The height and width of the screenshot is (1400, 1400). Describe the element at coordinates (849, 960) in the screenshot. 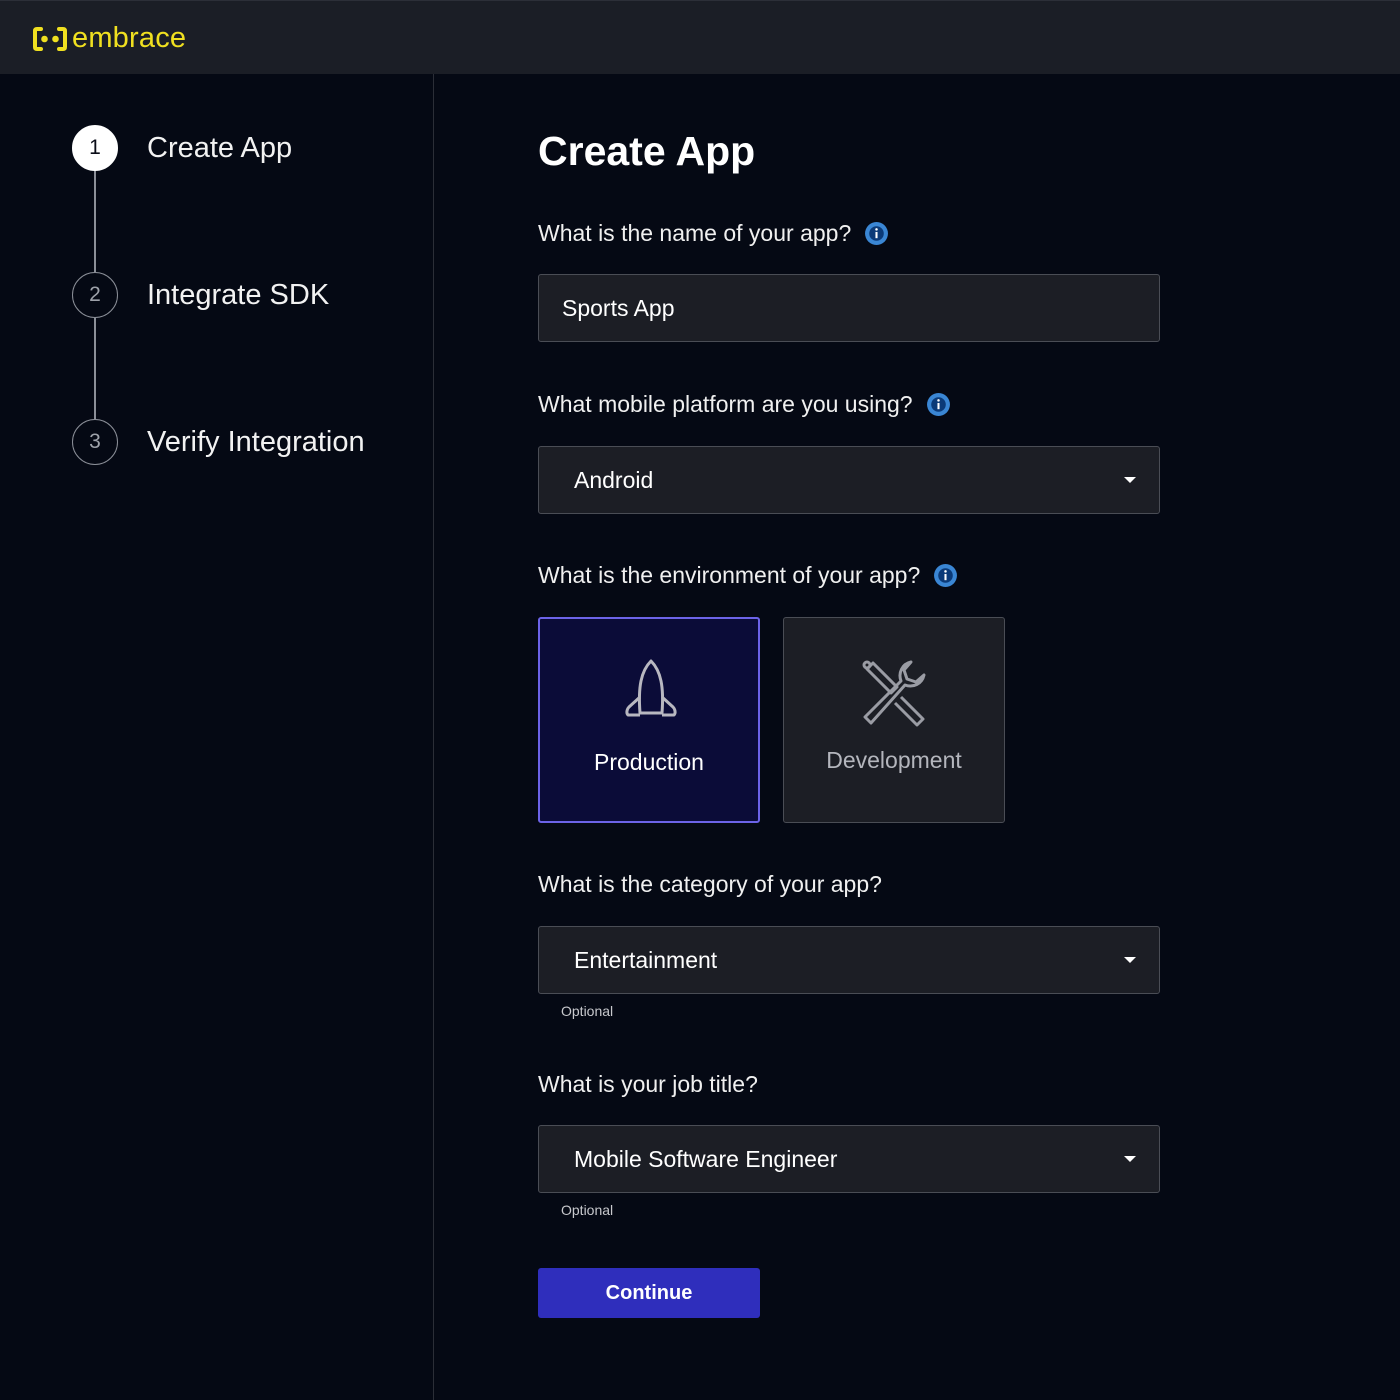

I see `category-select: Entertainment` at that location.